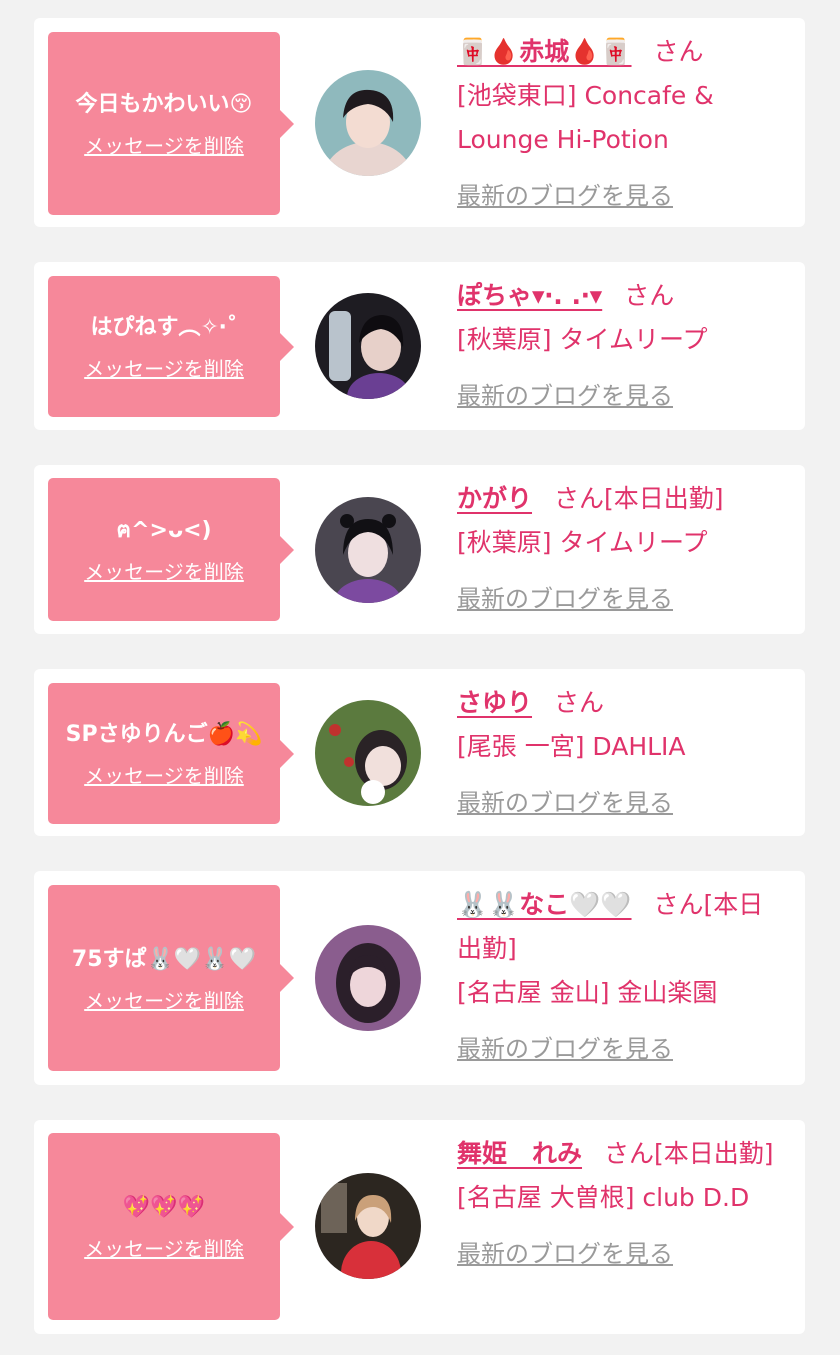 The width and height of the screenshot is (840, 1355). Describe the element at coordinates (571, 746) in the screenshot. I see `store-label: [尾張 一宮] DAHLIA` at that location.